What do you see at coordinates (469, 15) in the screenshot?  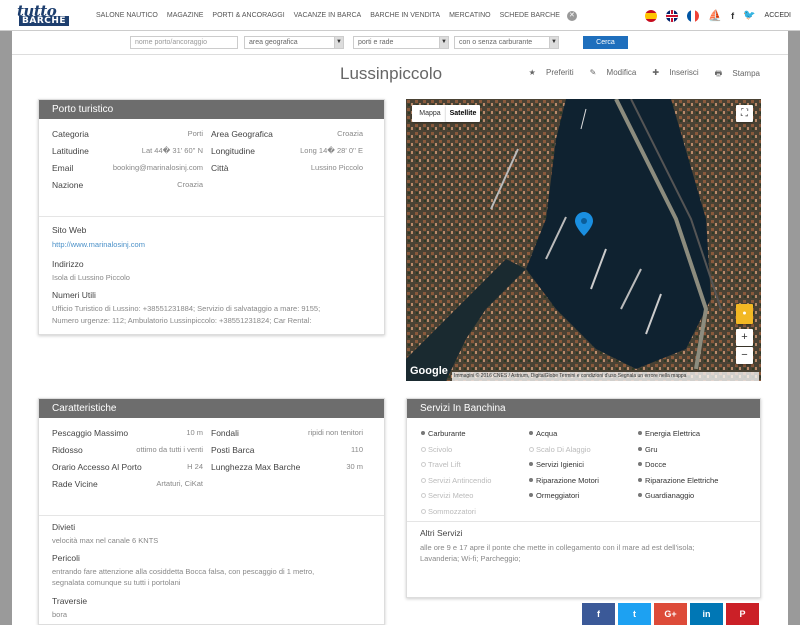 I see `nav-item-mercatino: MERCATINO` at bounding box center [469, 15].